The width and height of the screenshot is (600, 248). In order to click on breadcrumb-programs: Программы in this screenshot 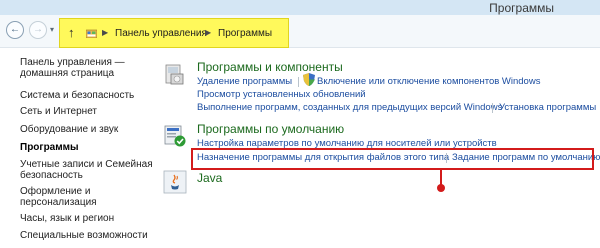, I will do `click(245, 33)`.